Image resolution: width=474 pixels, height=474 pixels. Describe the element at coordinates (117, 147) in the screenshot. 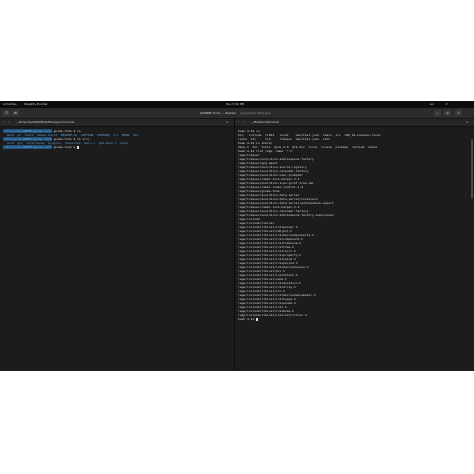

I see `terminal-line: ~/Projects/GNOME/gnome-todo gnome-todo $` at that location.